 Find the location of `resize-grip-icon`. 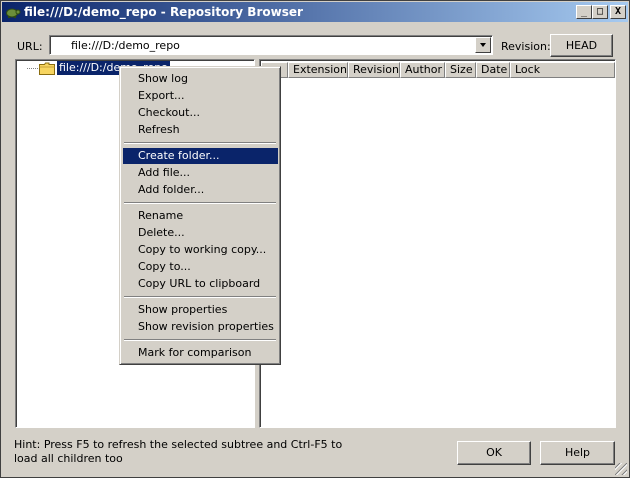

resize-grip-icon is located at coordinates (621, 469).